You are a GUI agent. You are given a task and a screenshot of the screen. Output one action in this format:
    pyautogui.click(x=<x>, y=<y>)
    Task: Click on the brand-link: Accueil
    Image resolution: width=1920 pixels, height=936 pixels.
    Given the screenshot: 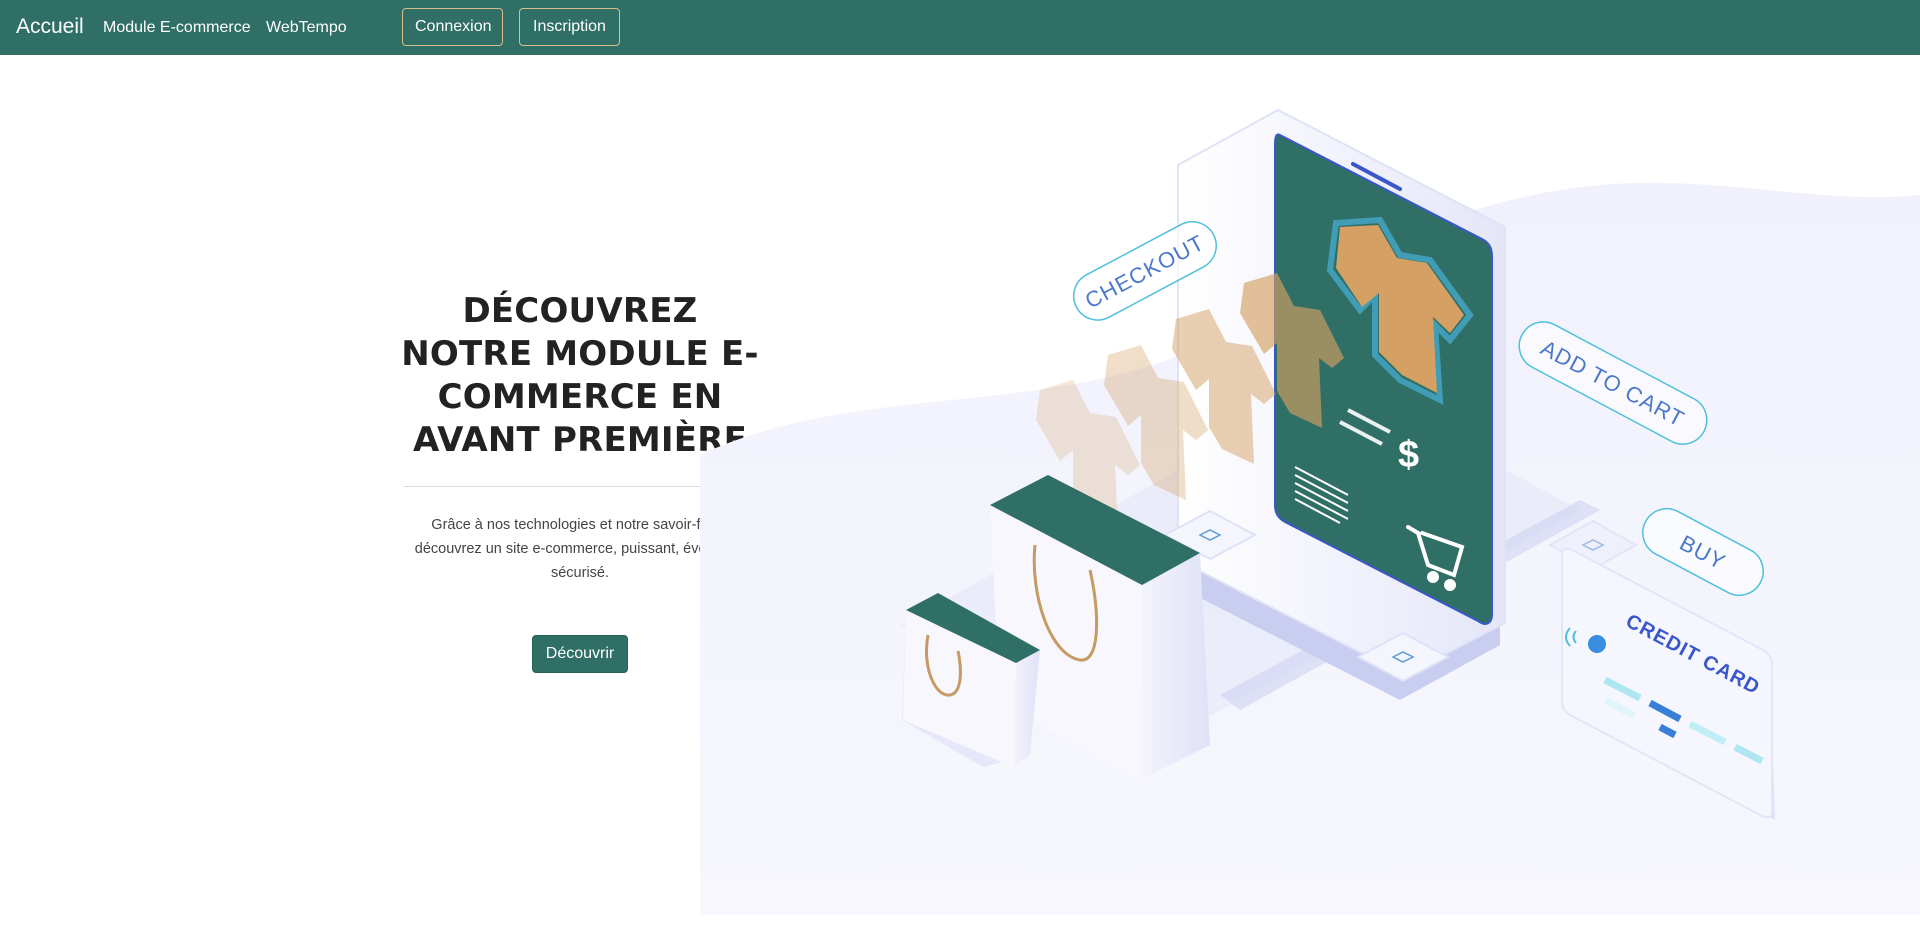 What is the action you would take?
    pyautogui.click(x=50, y=27)
    